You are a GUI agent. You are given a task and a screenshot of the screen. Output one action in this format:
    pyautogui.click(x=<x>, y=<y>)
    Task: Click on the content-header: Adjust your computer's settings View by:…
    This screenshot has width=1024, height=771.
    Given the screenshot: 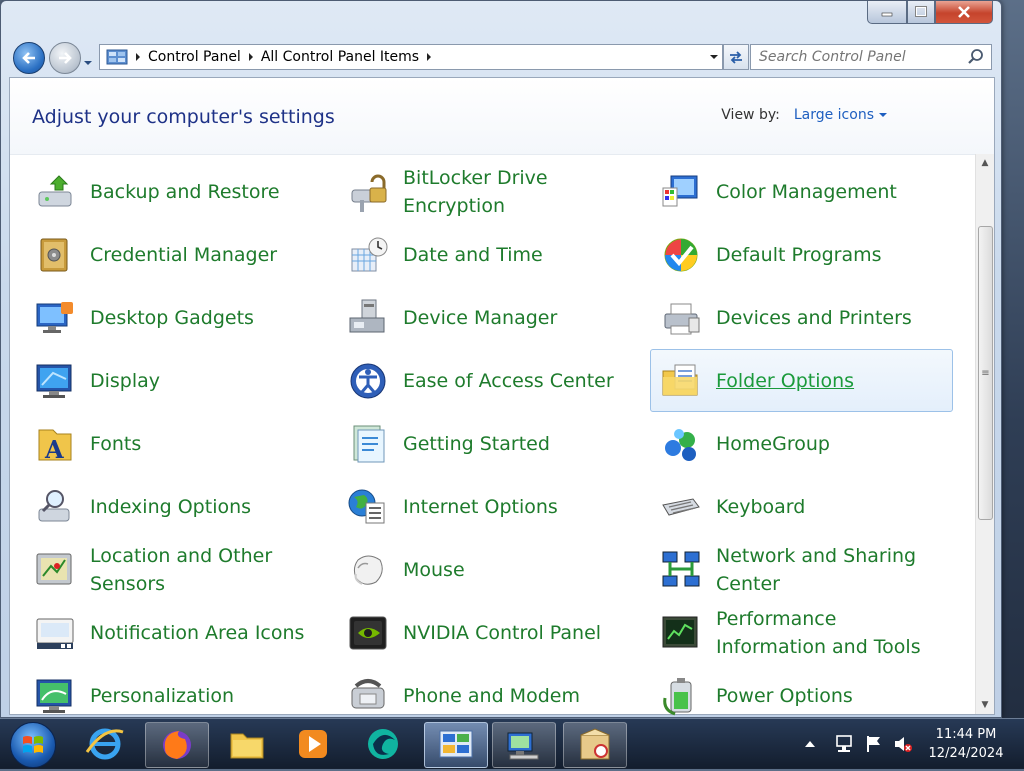 What is the action you would take?
    pyautogui.click(x=502, y=116)
    